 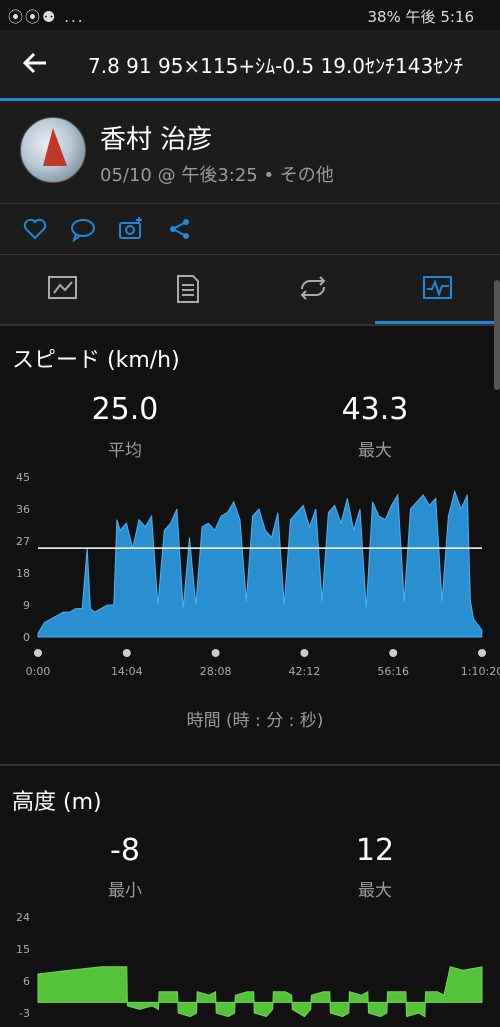 I want to click on charts-icon, so click(x=437, y=287).